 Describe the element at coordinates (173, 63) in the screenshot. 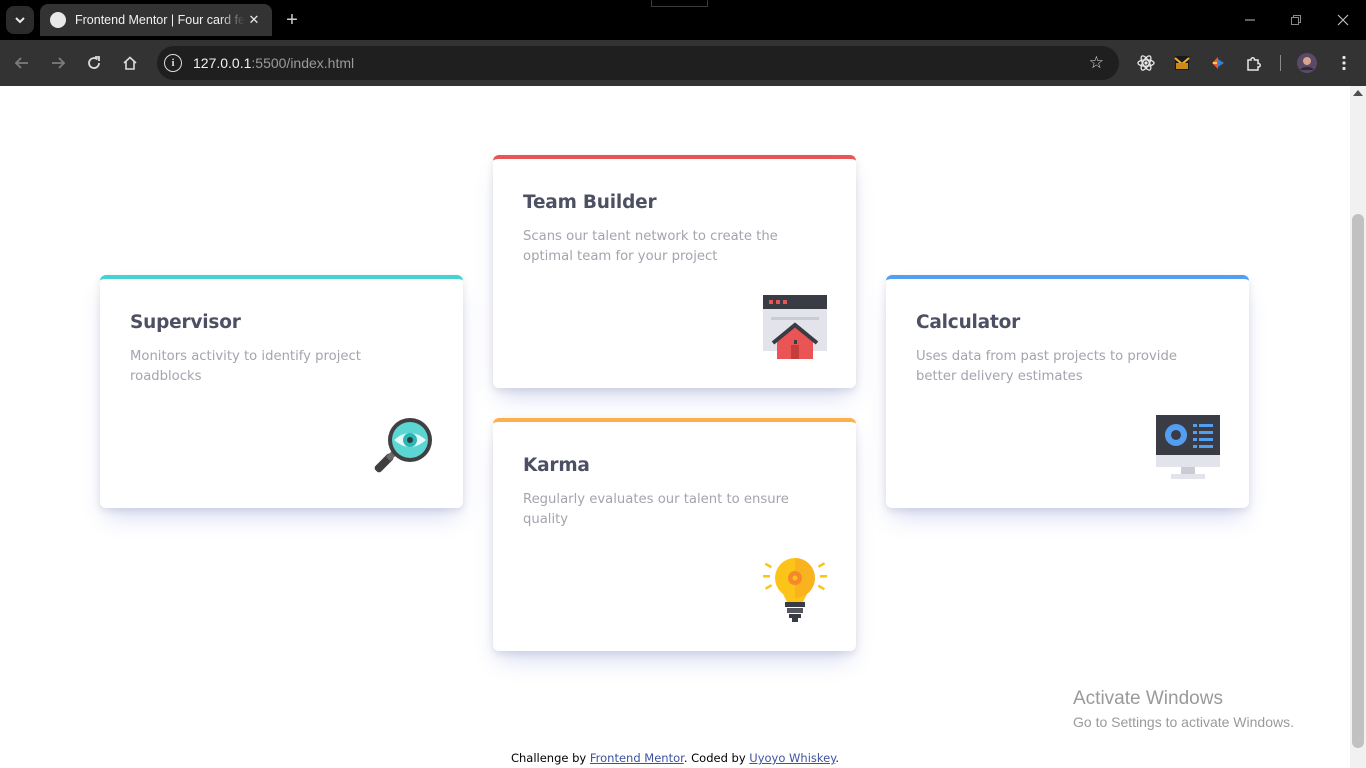

I see `site-info-icon: i` at that location.